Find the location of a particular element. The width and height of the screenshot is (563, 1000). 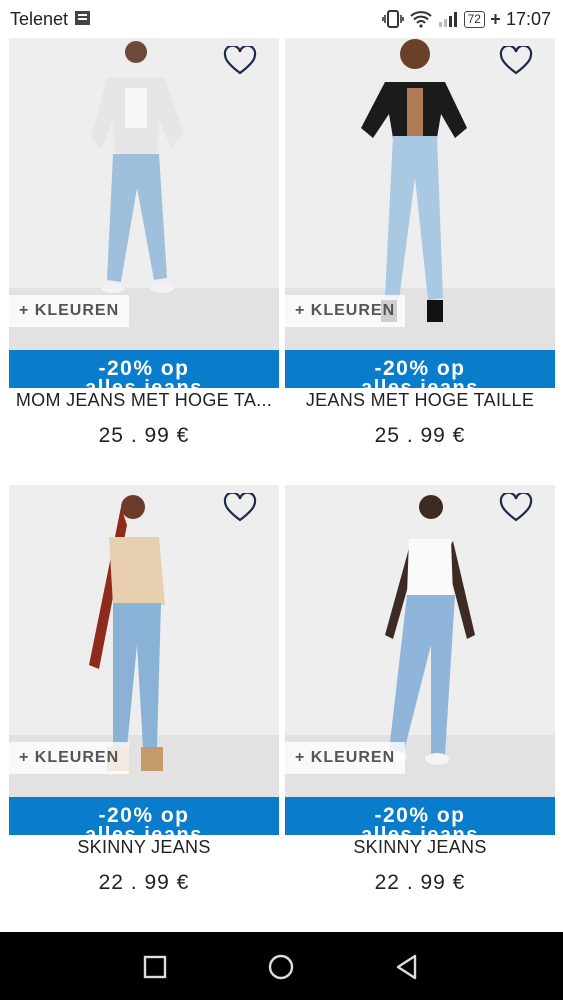

sim-card-icon is located at coordinates (82, 18).